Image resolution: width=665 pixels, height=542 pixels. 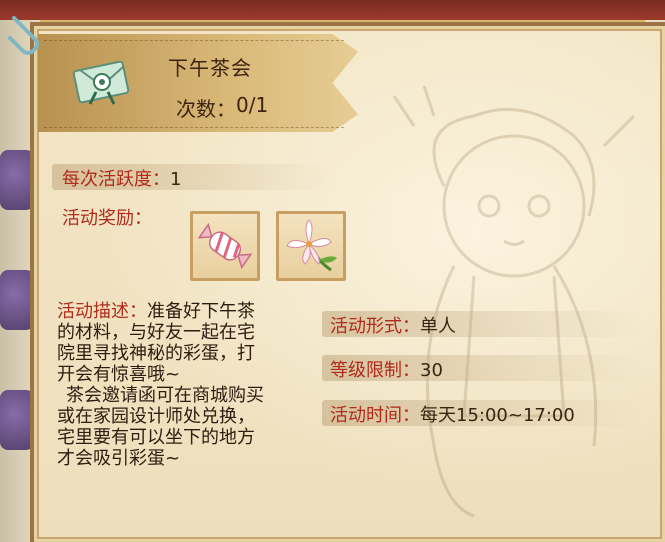 I want to click on background-top-strip, so click(x=332, y=11).